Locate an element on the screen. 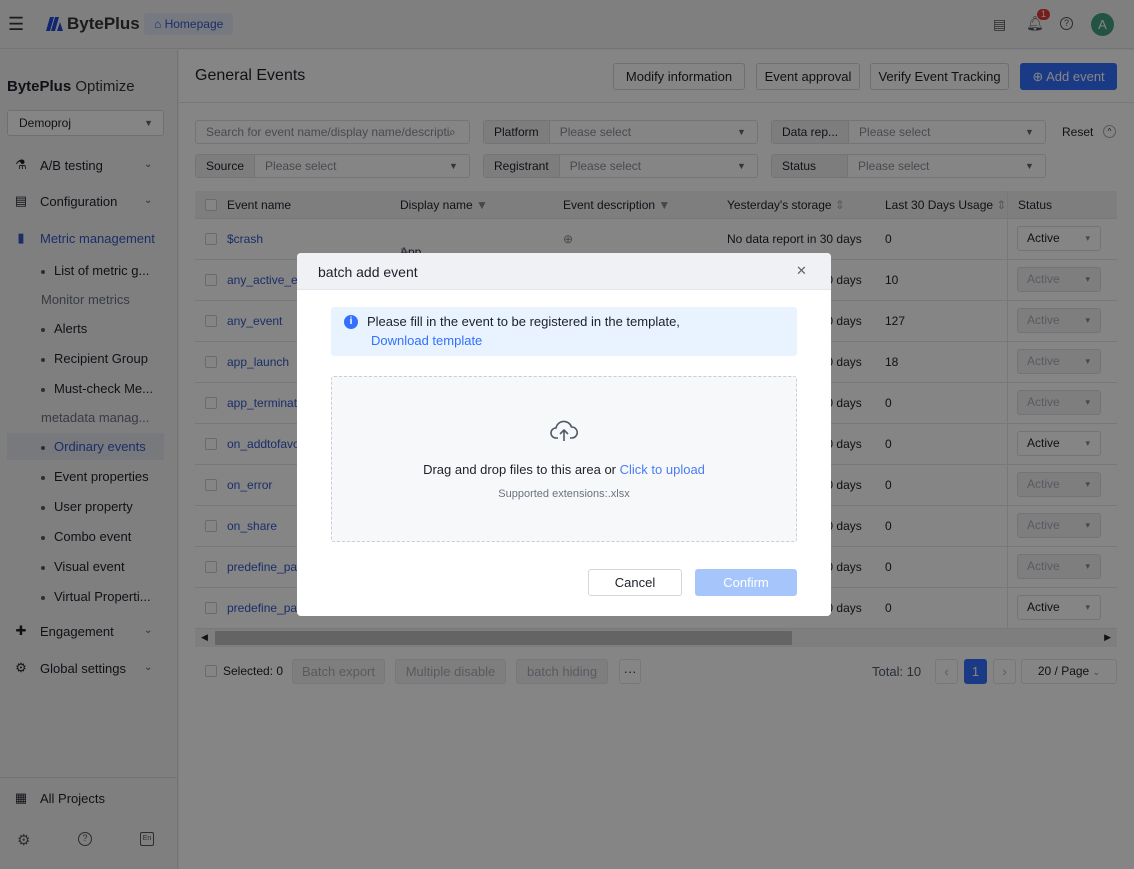 The width and height of the screenshot is (1134, 869). data-report-select: Data rep... Please select ▼ is located at coordinates (908, 132).